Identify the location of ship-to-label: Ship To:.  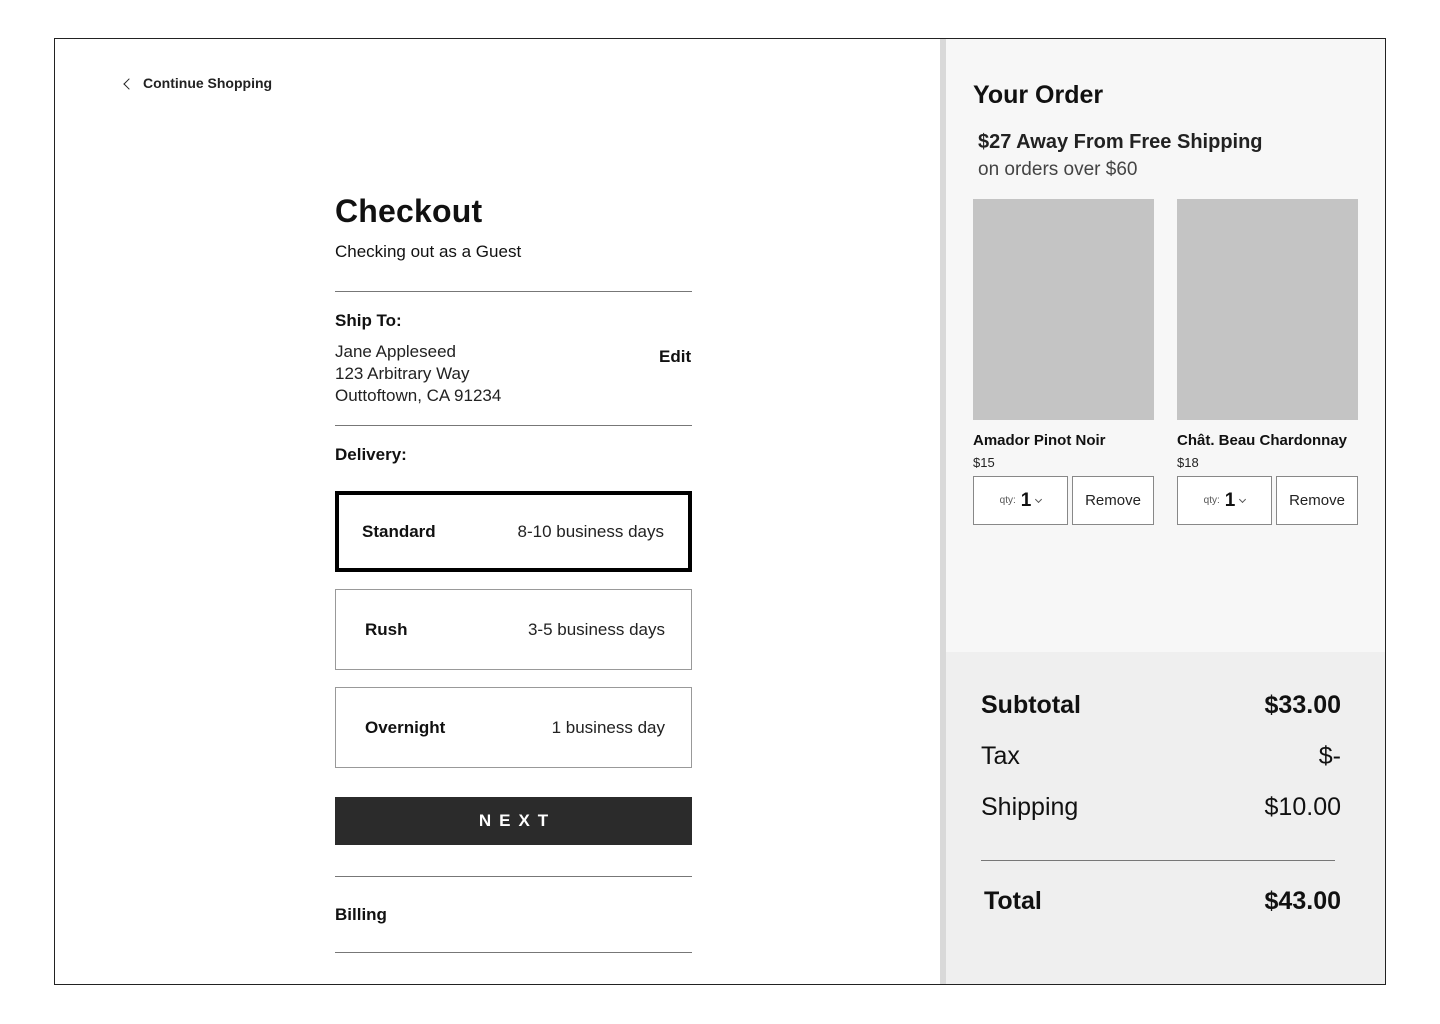
(368, 320).